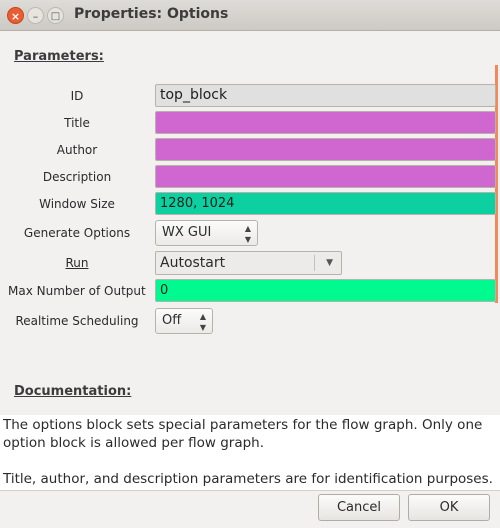 The height and width of the screenshot is (528, 500). Describe the element at coordinates (314, 263) in the screenshot. I see `dropdown-separator` at that location.